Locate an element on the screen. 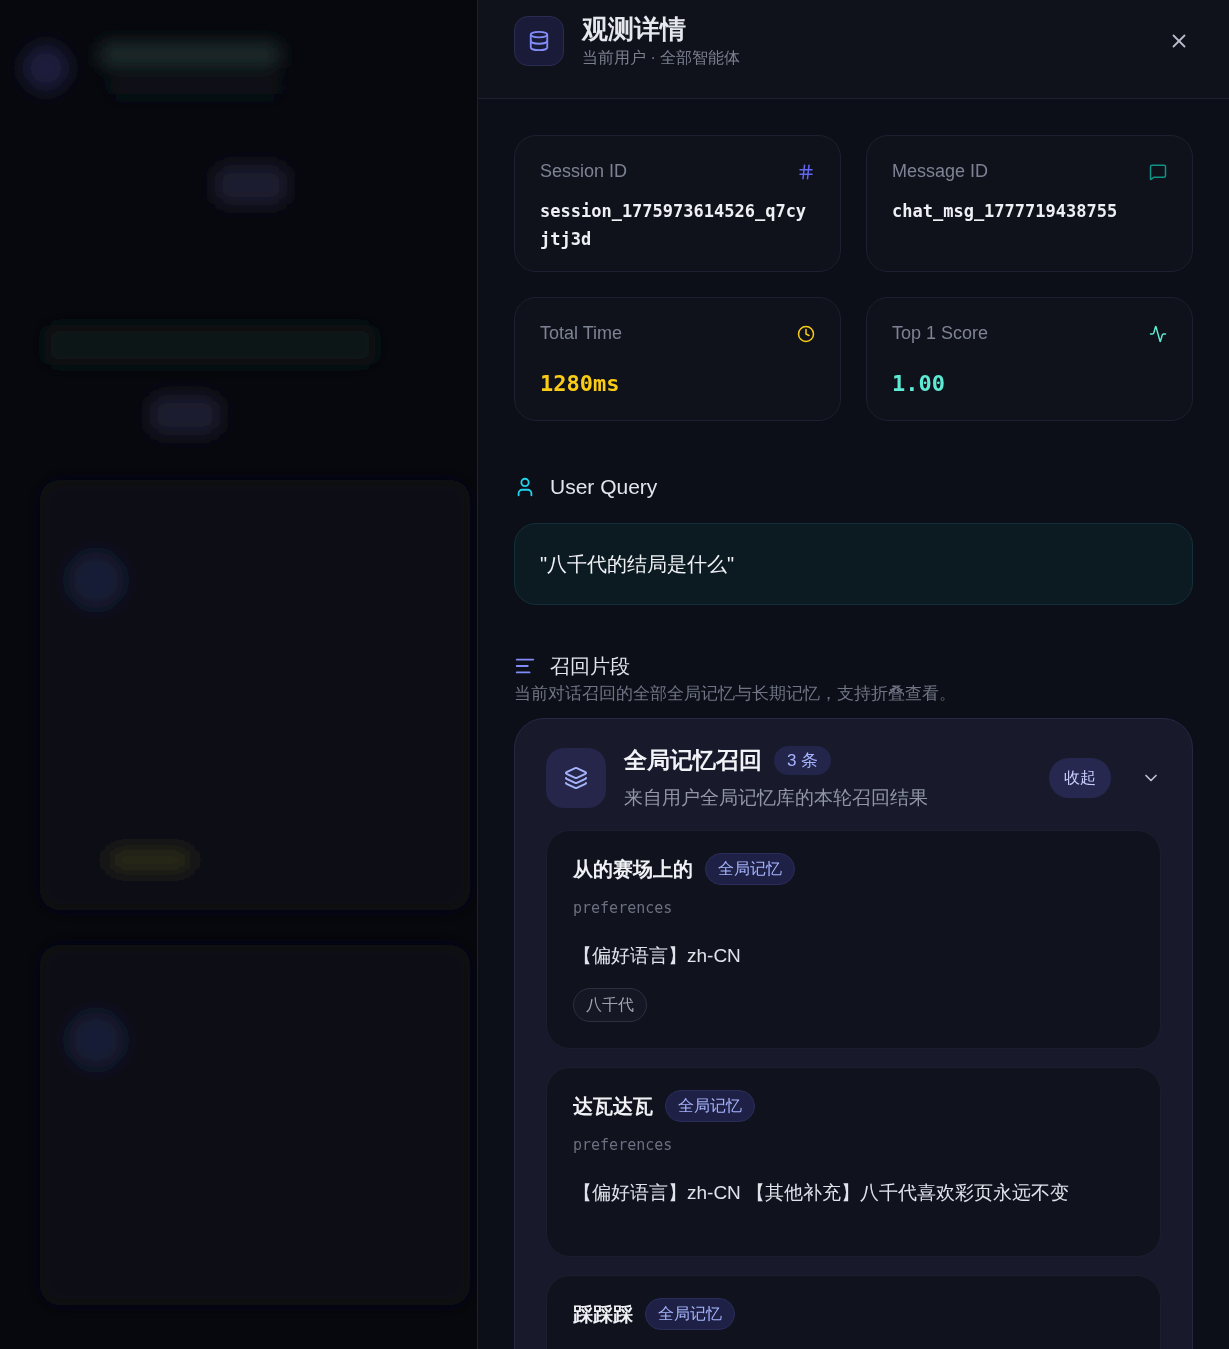 The width and height of the screenshot is (1229, 1349). stat-value: 1.00 is located at coordinates (919, 384).